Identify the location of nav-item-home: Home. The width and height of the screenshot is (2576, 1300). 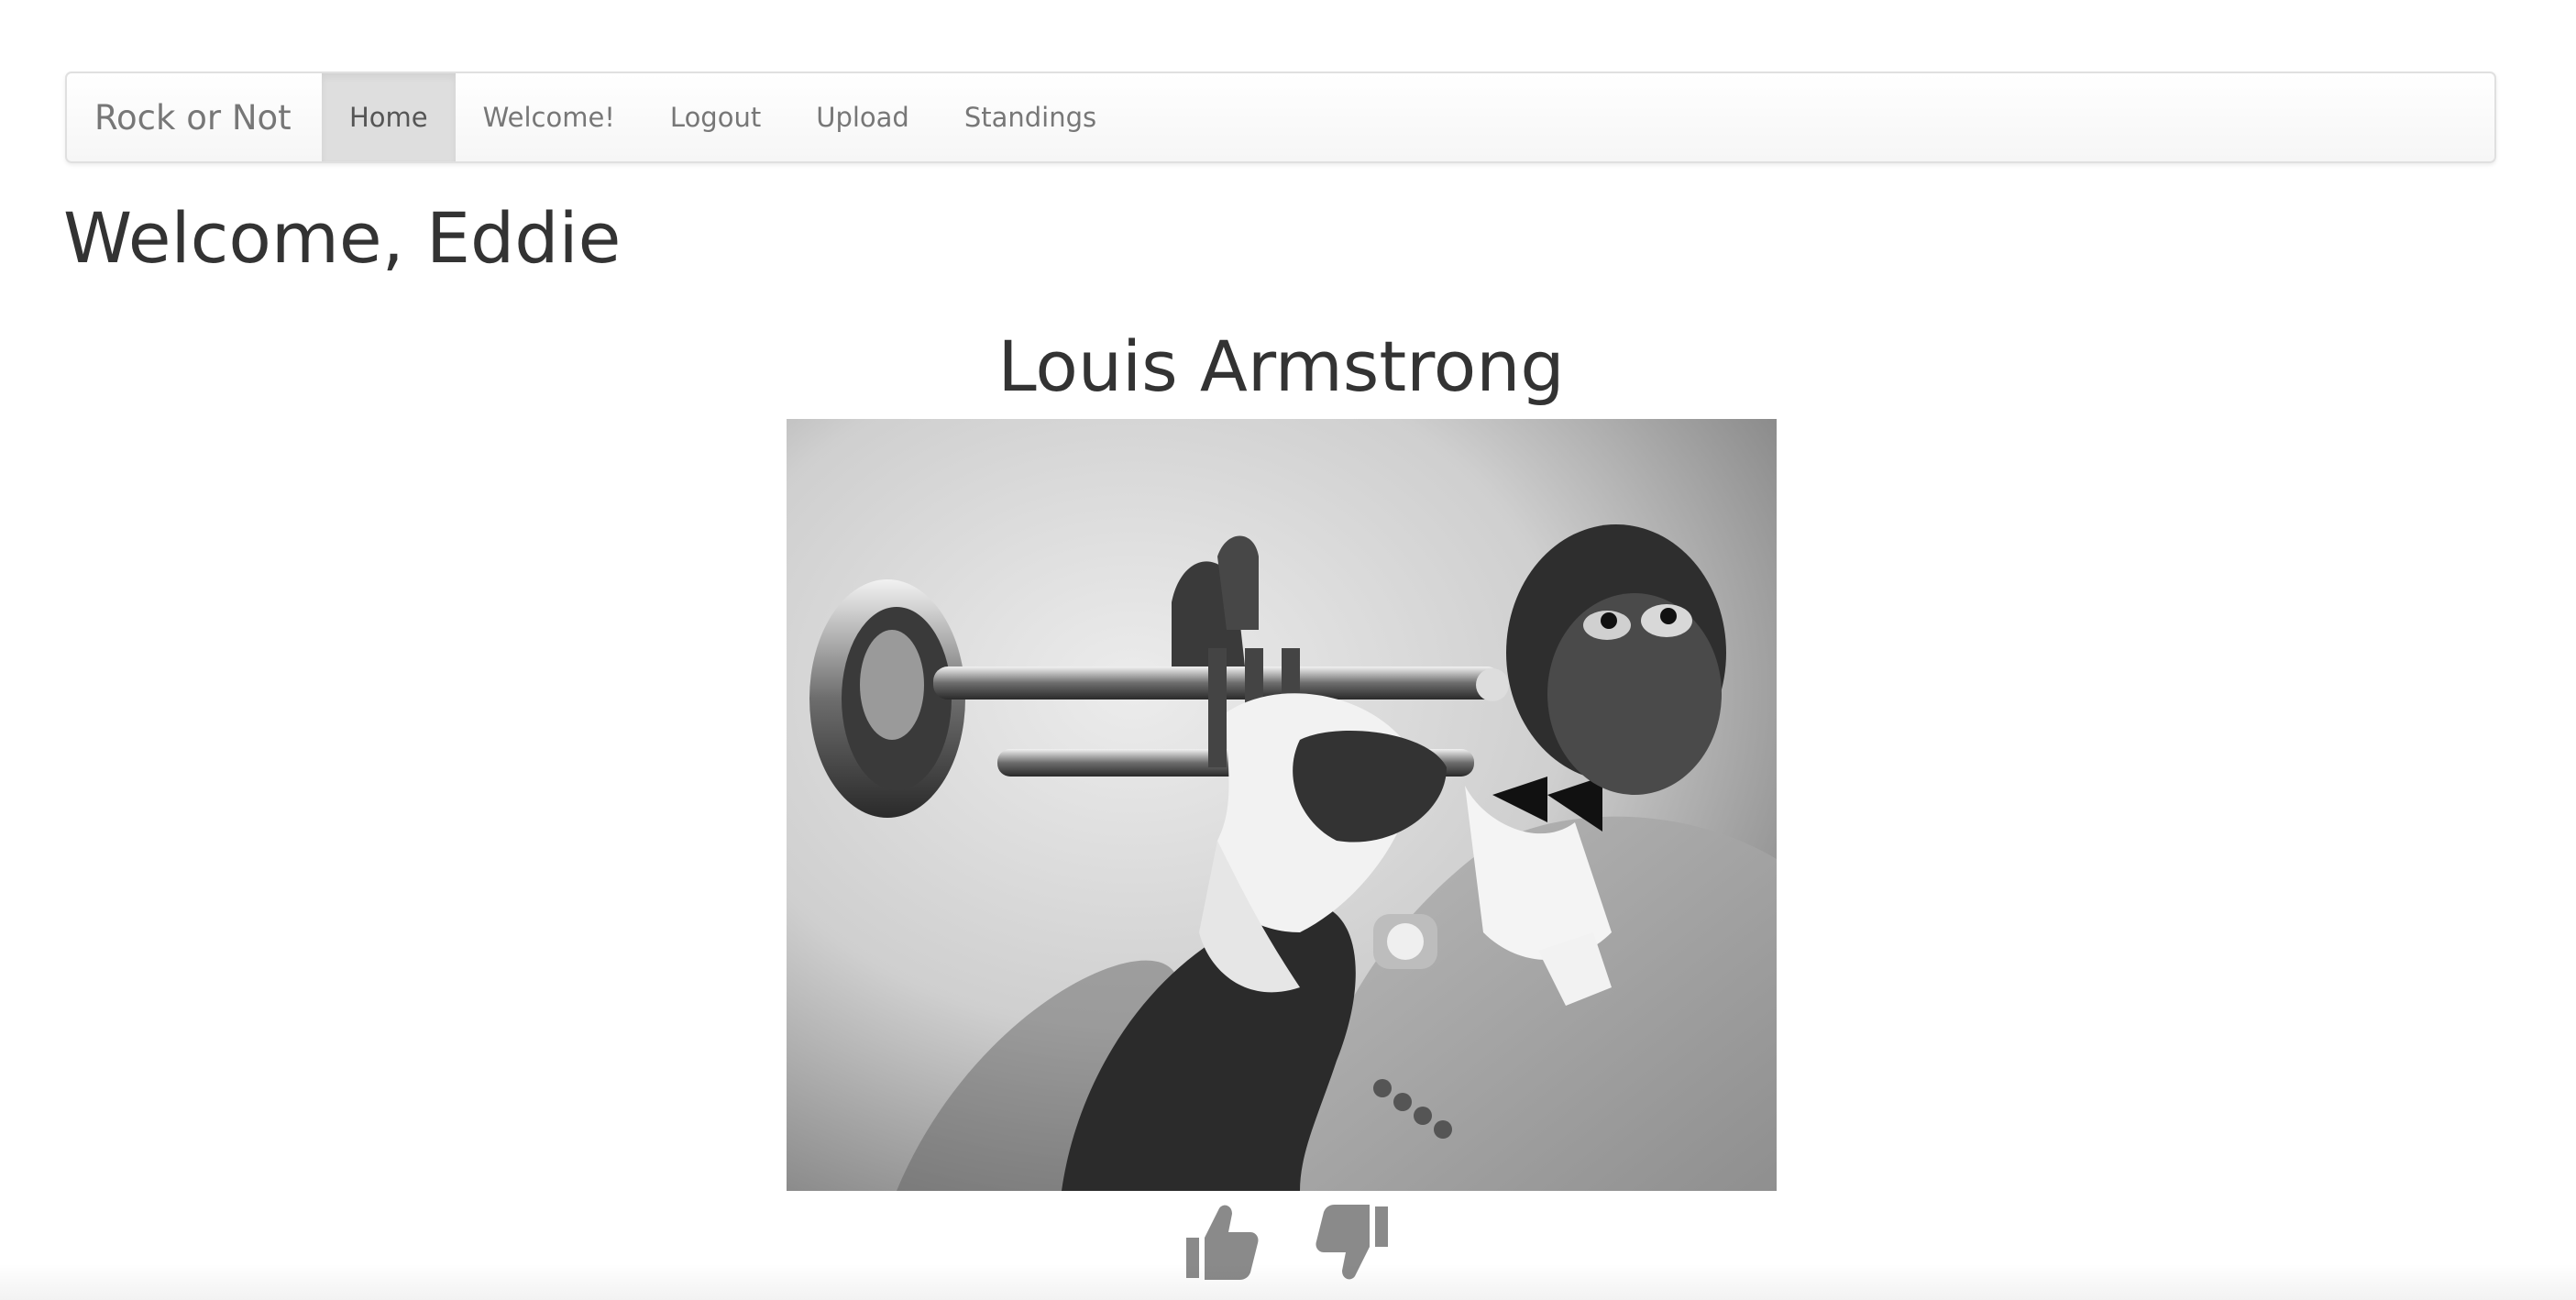
(389, 117).